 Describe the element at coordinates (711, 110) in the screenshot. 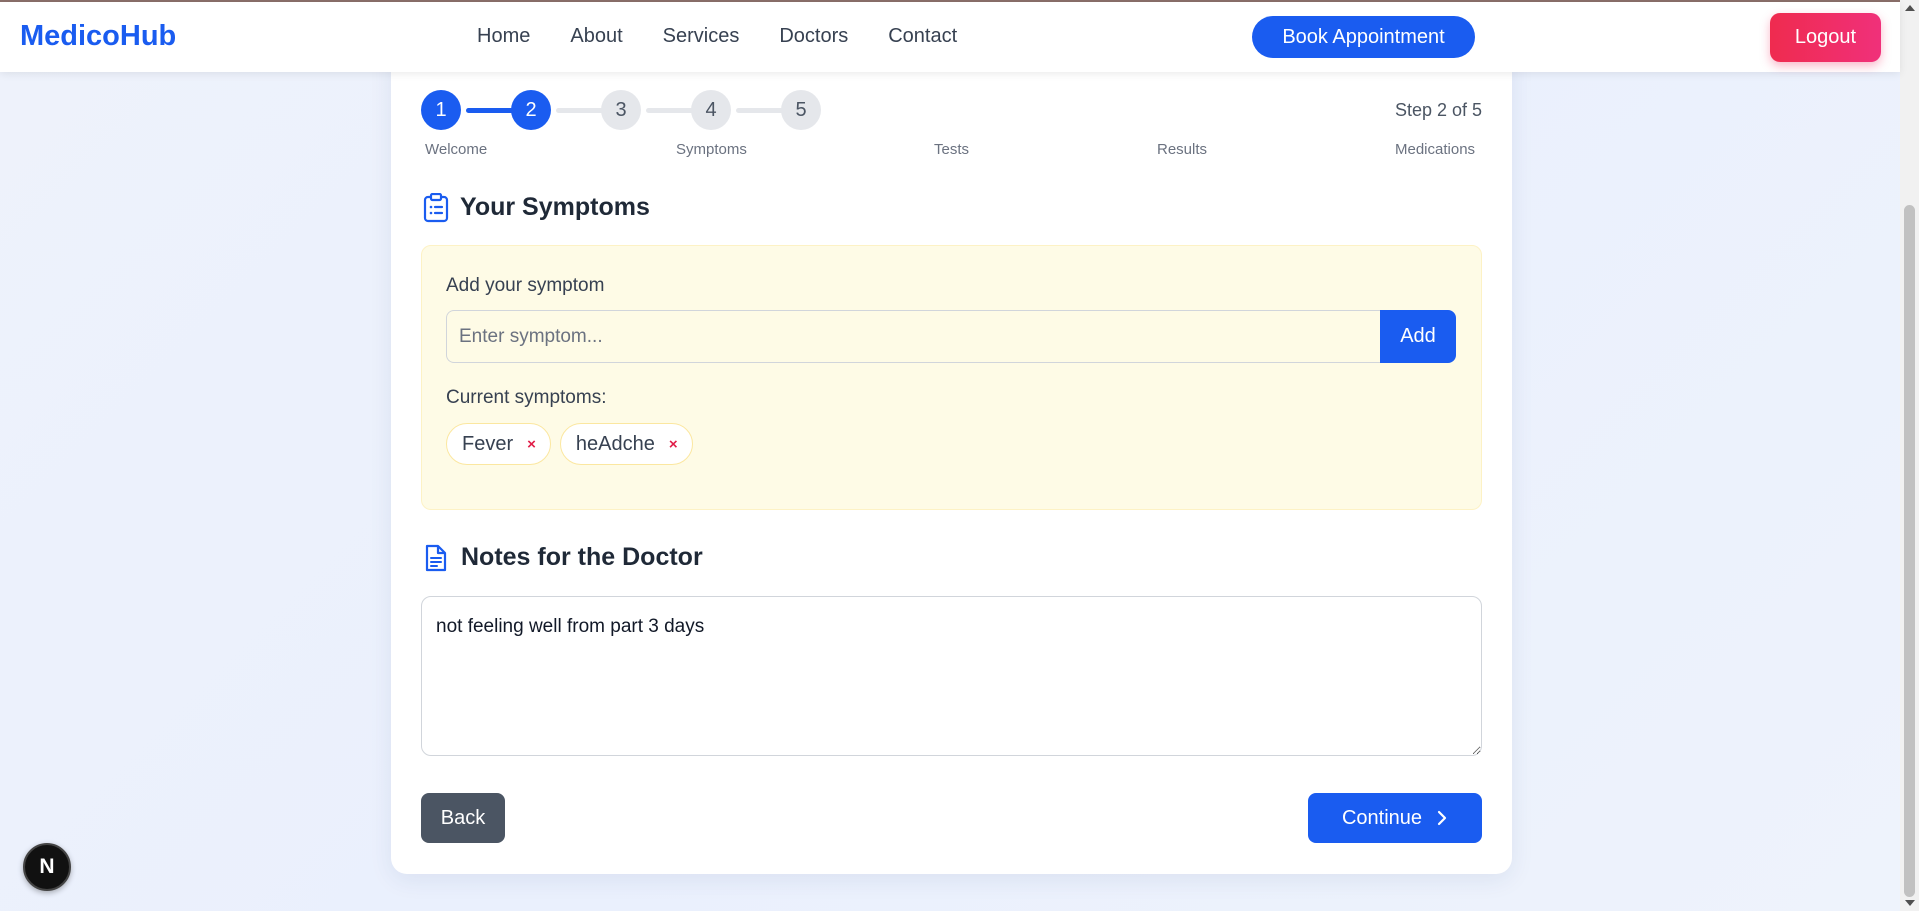

I see `step-4-circle: 4` at that location.